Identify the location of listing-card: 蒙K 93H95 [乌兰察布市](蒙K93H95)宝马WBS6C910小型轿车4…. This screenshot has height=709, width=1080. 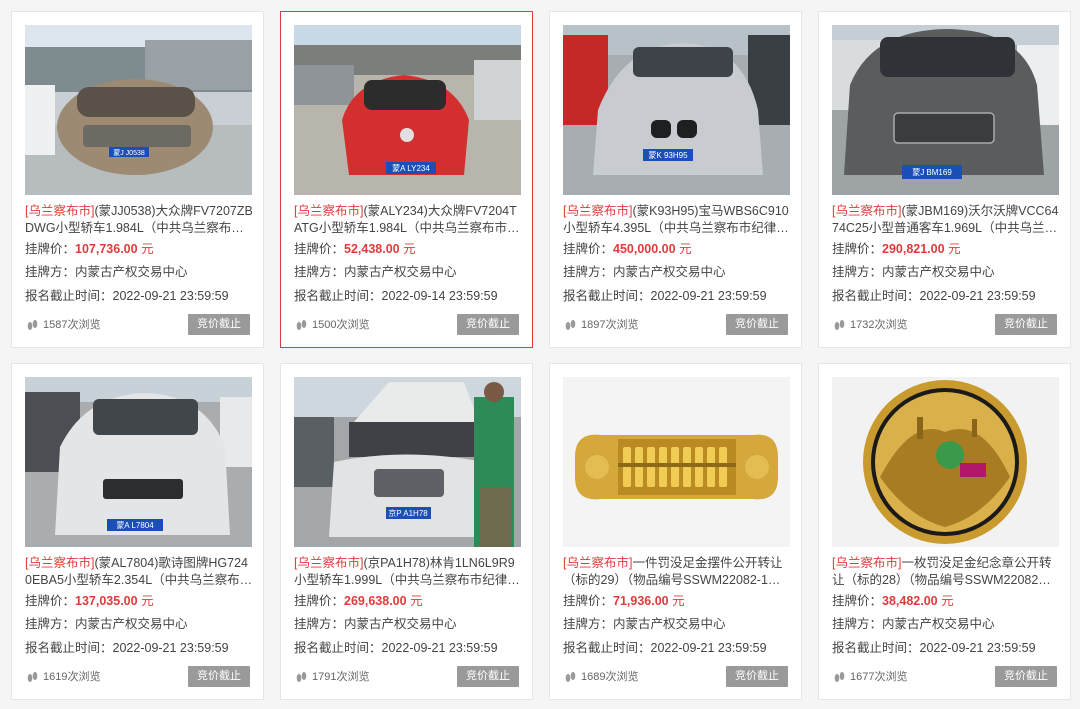
(675, 179).